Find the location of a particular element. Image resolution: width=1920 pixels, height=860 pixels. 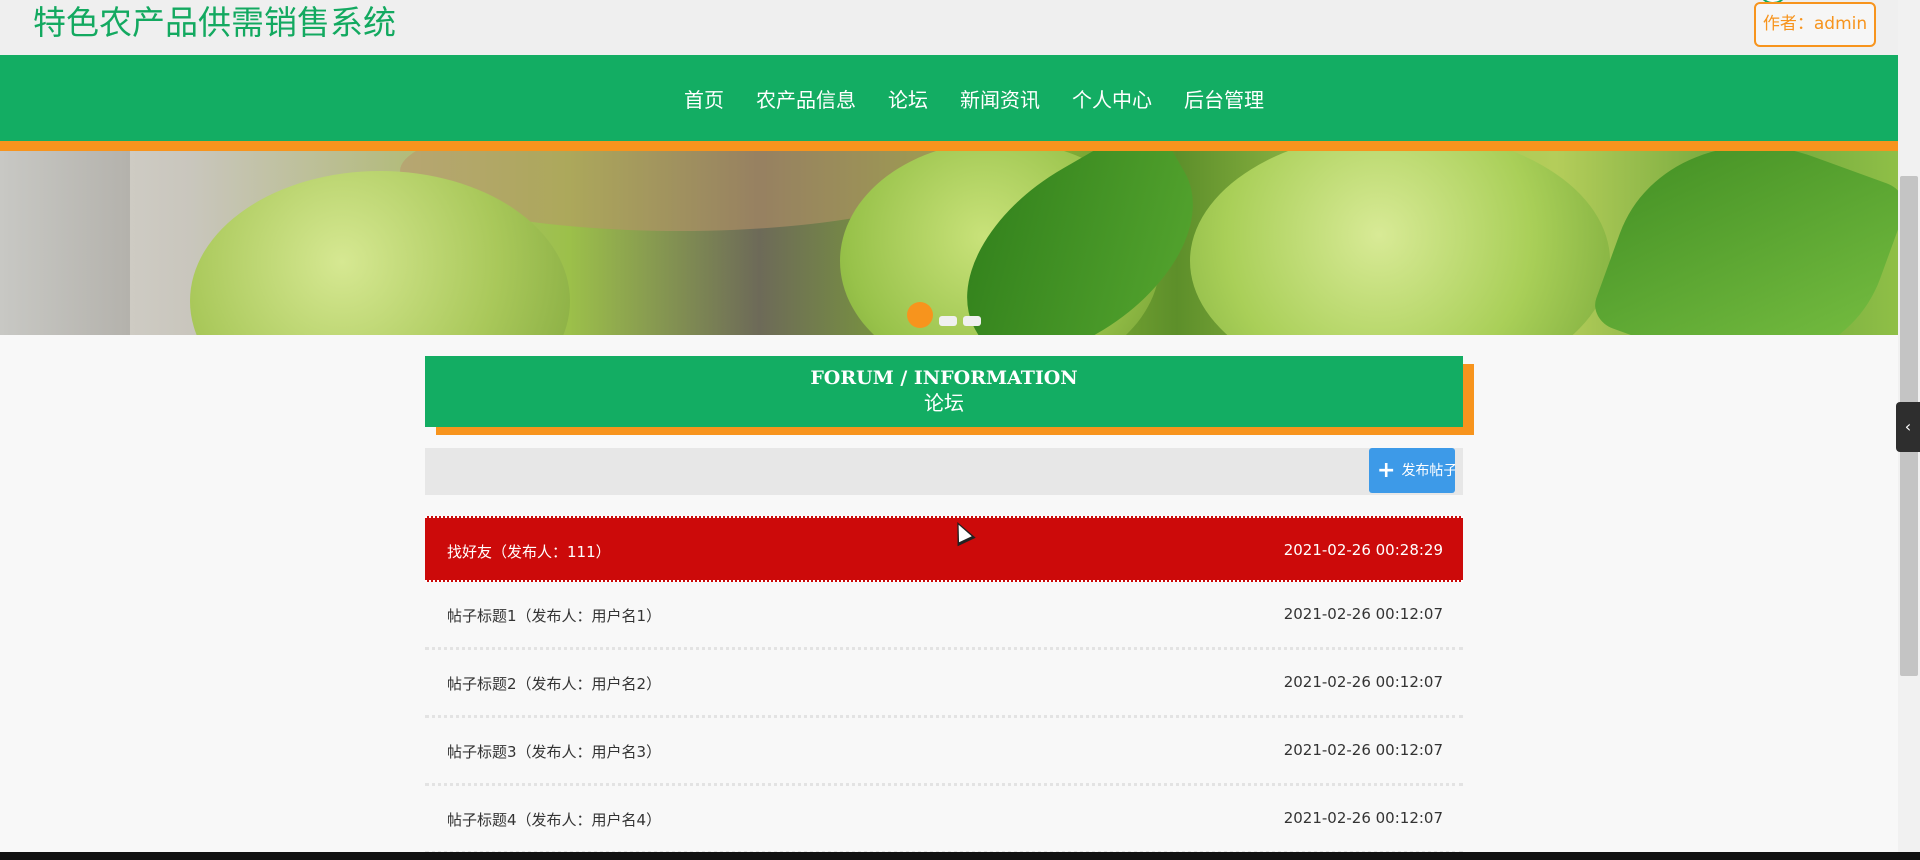

nav-item-admin: 后台管理 is located at coordinates (1224, 98).